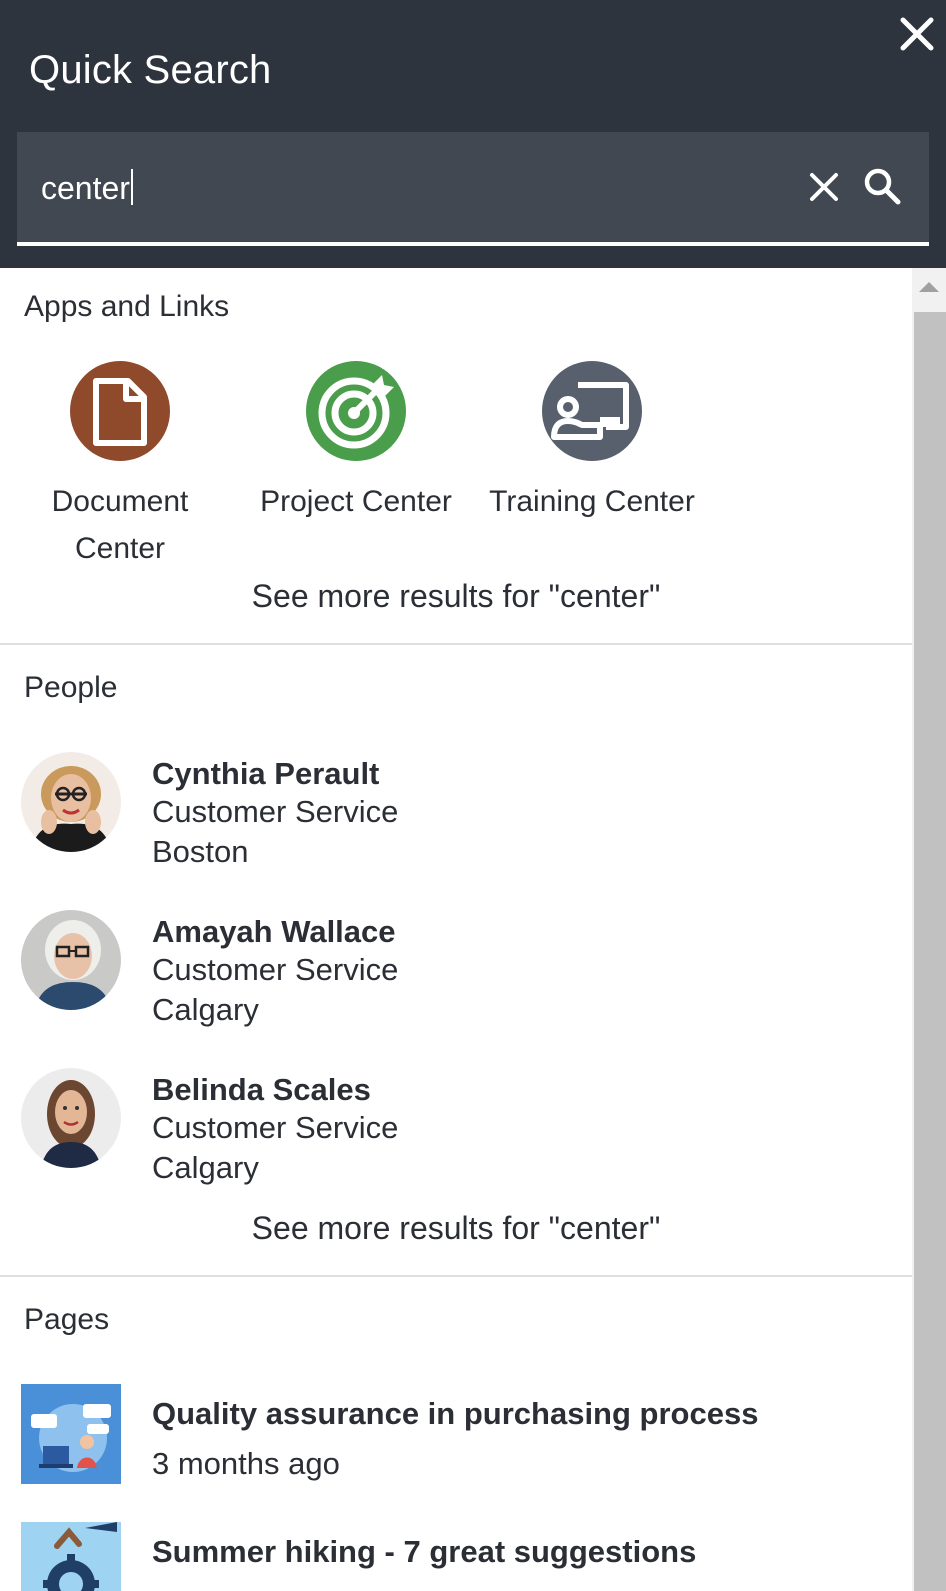 Image resolution: width=946 pixels, height=1591 pixels. I want to click on app-label: Project Center, so click(356, 501).